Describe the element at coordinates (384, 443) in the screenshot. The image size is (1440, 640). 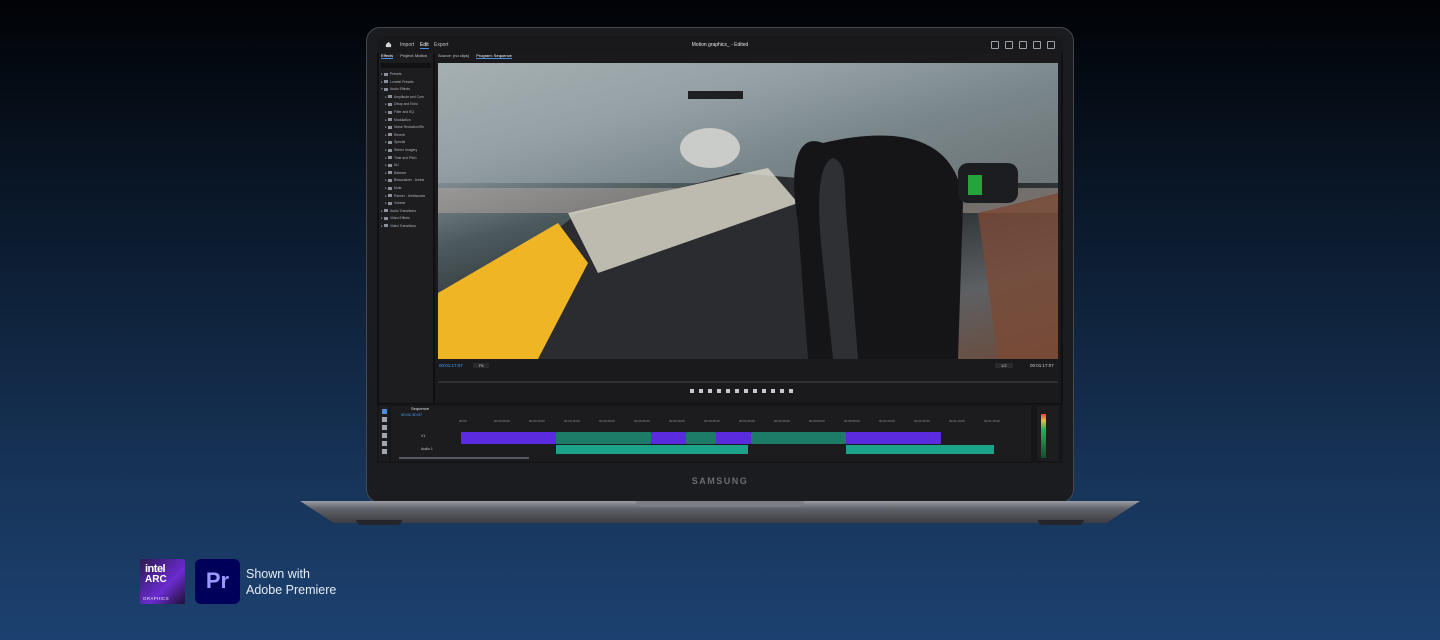
I see `slip-icon` at that location.